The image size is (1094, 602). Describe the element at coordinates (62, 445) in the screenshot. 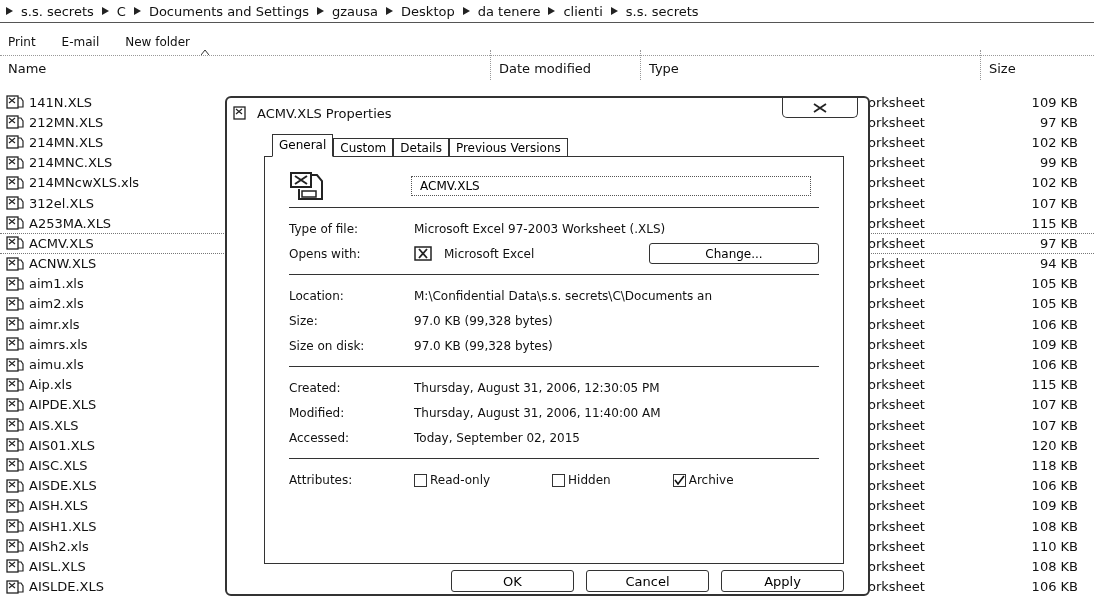

I see `file-name: AIS01.XLS` at that location.